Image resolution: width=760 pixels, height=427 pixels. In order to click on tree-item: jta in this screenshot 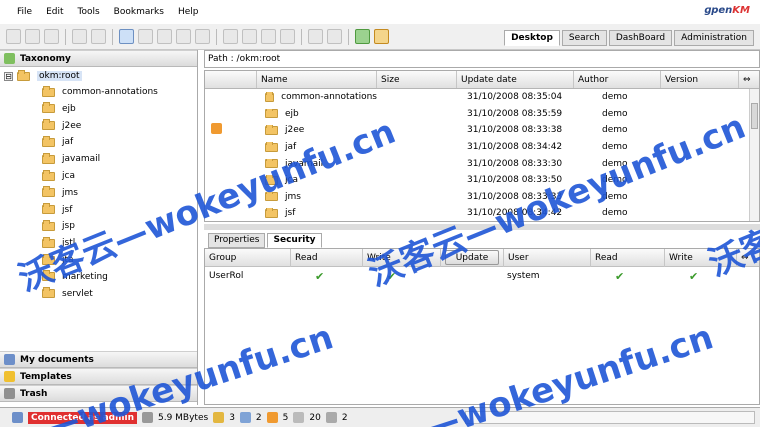, I will do `click(58, 260)`.